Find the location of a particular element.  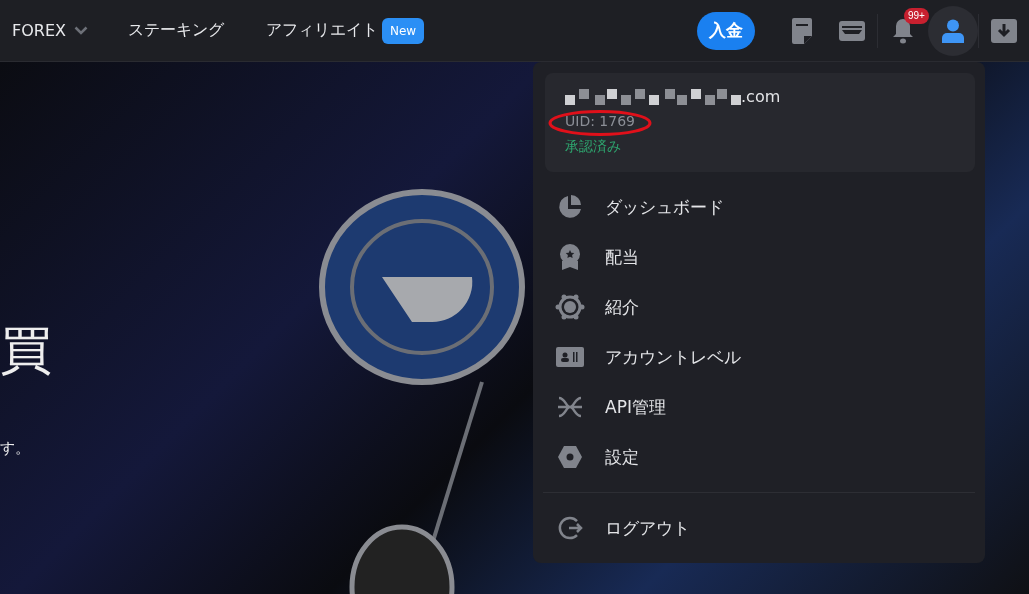

logout-menu-item: ログアウト is located at coordinates (760, 528).